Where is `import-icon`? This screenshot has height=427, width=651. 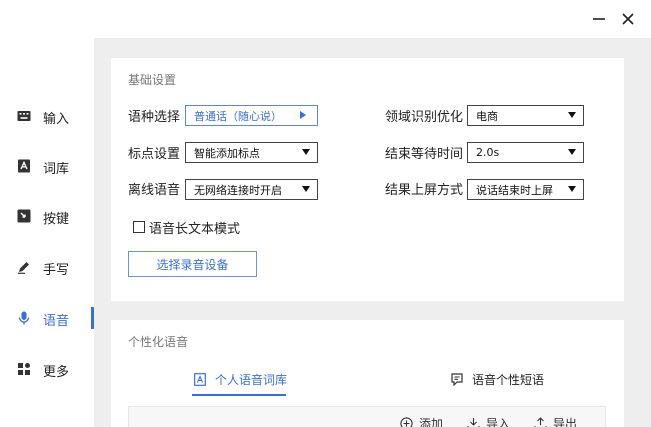 import-icon is located at coordinates (473, 422).